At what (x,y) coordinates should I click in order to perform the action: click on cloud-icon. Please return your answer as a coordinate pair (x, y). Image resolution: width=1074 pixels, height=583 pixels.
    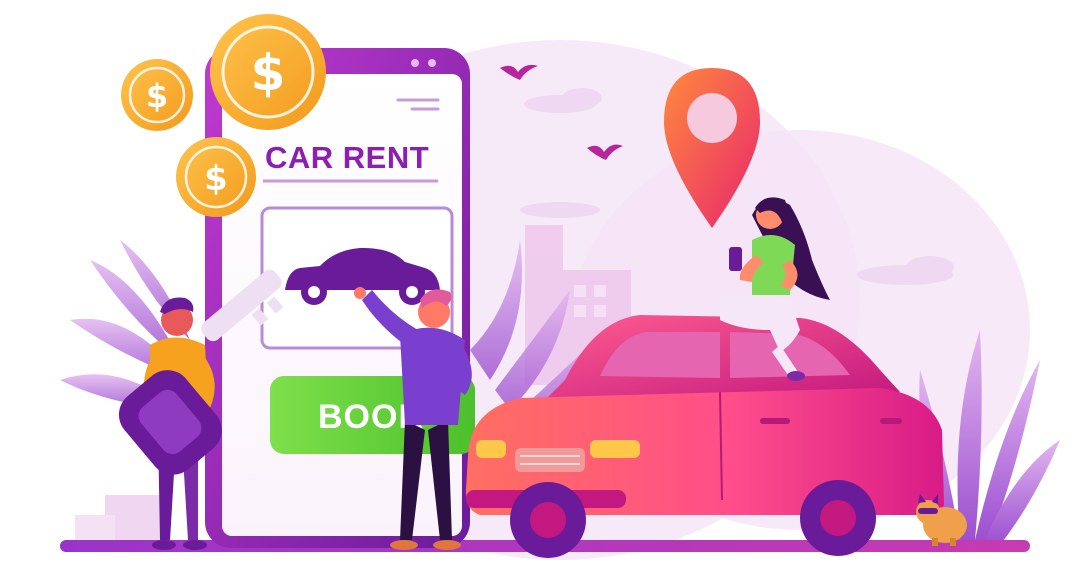
    Looking at the image, I should click on (560, 210).